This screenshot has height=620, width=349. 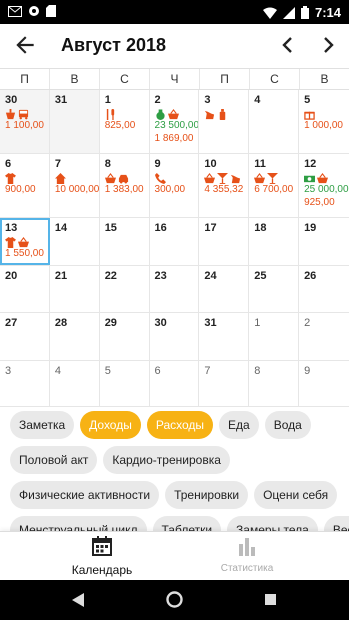 I want to click on expense-amount: 1 100,00, so click(x=24, y=125).